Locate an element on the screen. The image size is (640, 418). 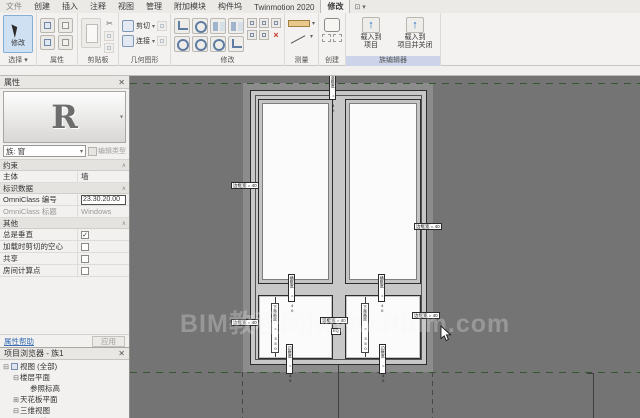
tab-create: 创建 is located at coordinates (42, 6).